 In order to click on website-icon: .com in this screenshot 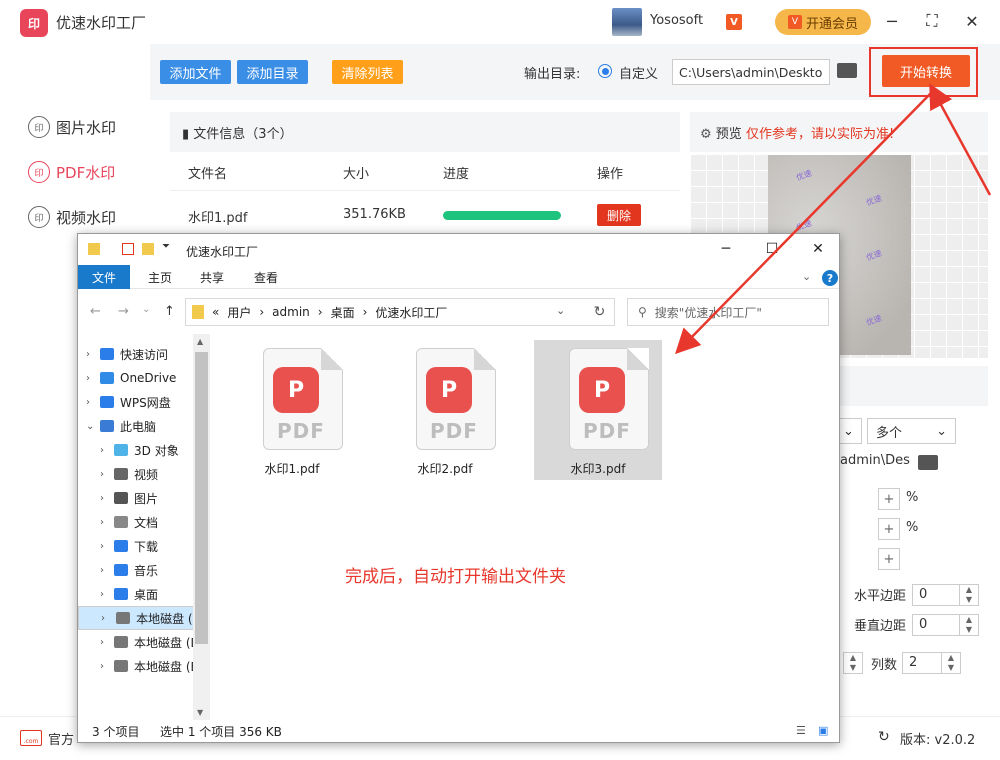, I will do `click(31, 738)`.